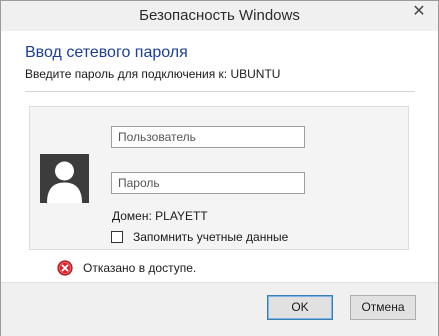  Describe the element at coordinates (220, 91) in the screenshot. I see `divider` at that location.